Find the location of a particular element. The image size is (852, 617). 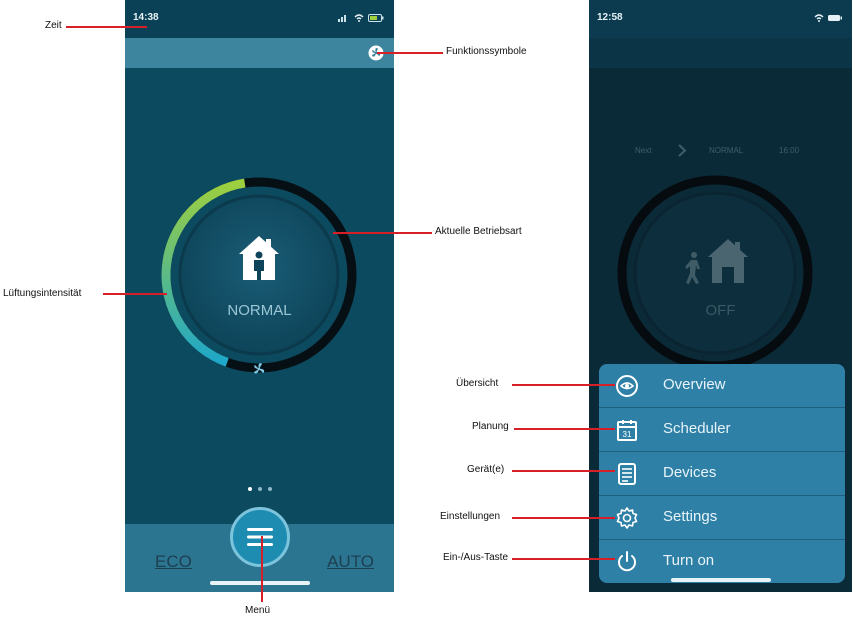

annotation-line-funktionssymbole is located at coordinates (410, 53).